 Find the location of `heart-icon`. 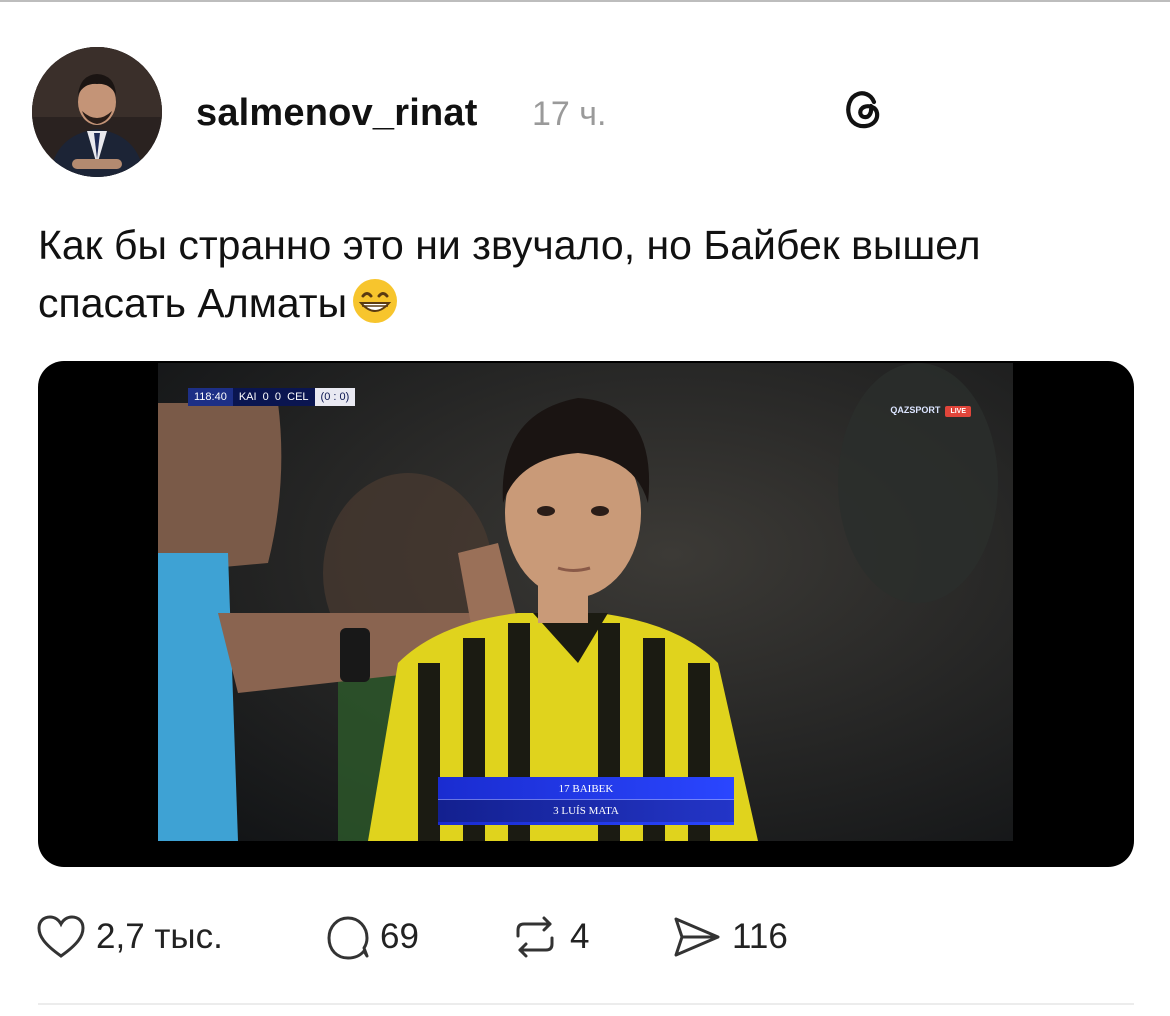

heart-icon is located at coordinates (61, 936).